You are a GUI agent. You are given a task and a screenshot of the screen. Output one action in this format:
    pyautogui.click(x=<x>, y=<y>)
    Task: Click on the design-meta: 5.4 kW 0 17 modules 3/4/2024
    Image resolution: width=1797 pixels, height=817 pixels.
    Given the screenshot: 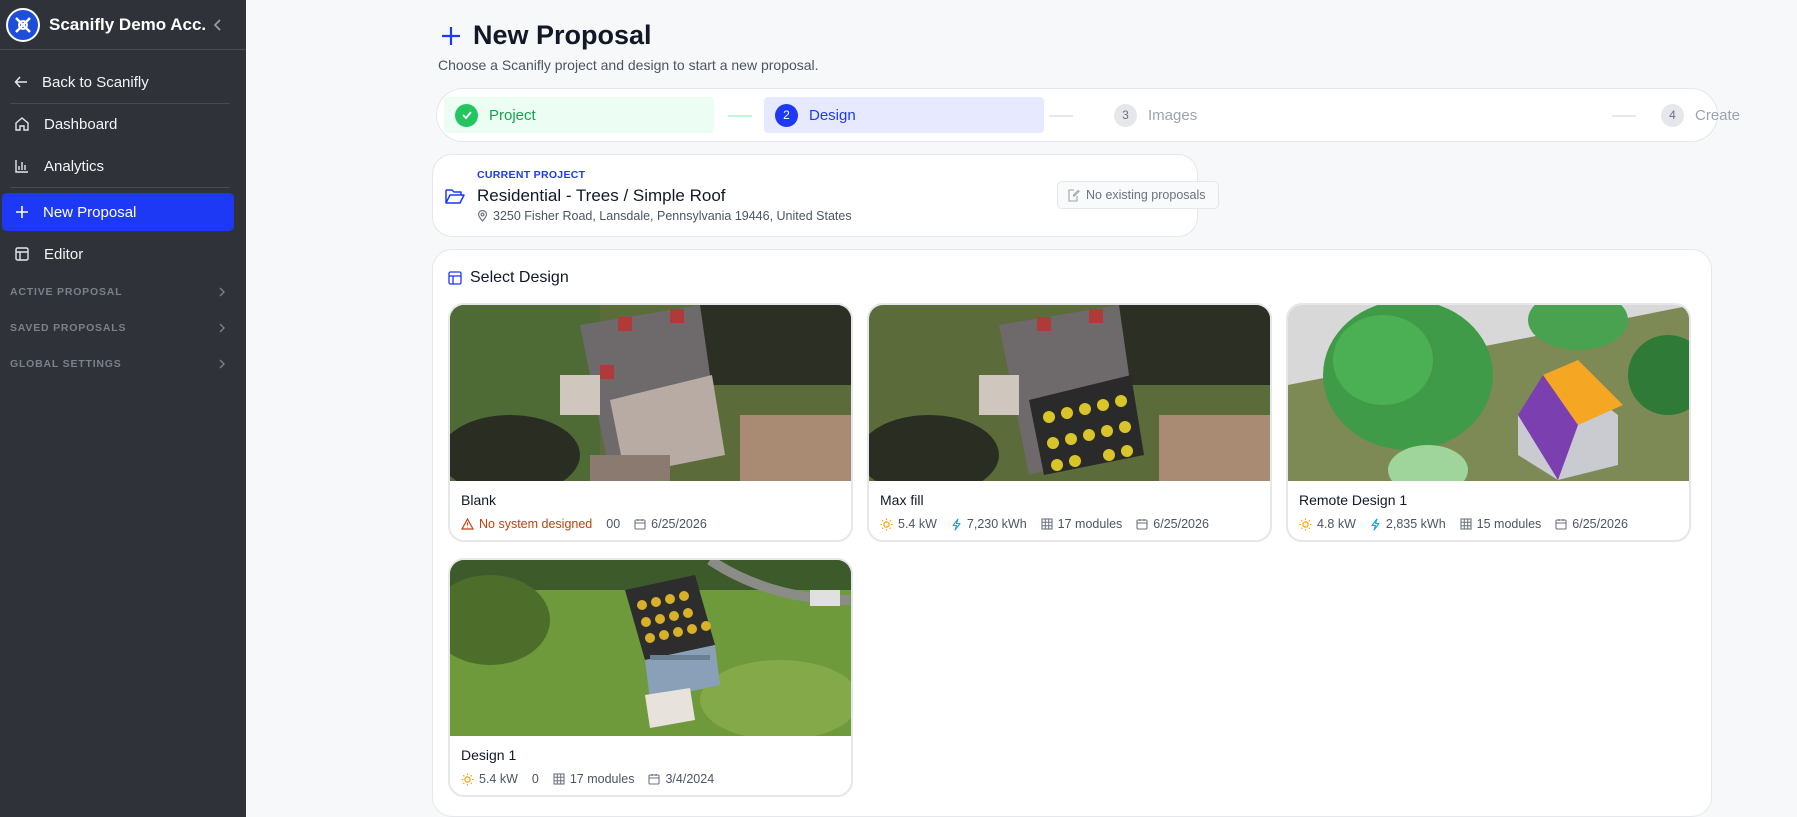 What is the action you would take?
    pyautogui.click(x=594, y=779)
    